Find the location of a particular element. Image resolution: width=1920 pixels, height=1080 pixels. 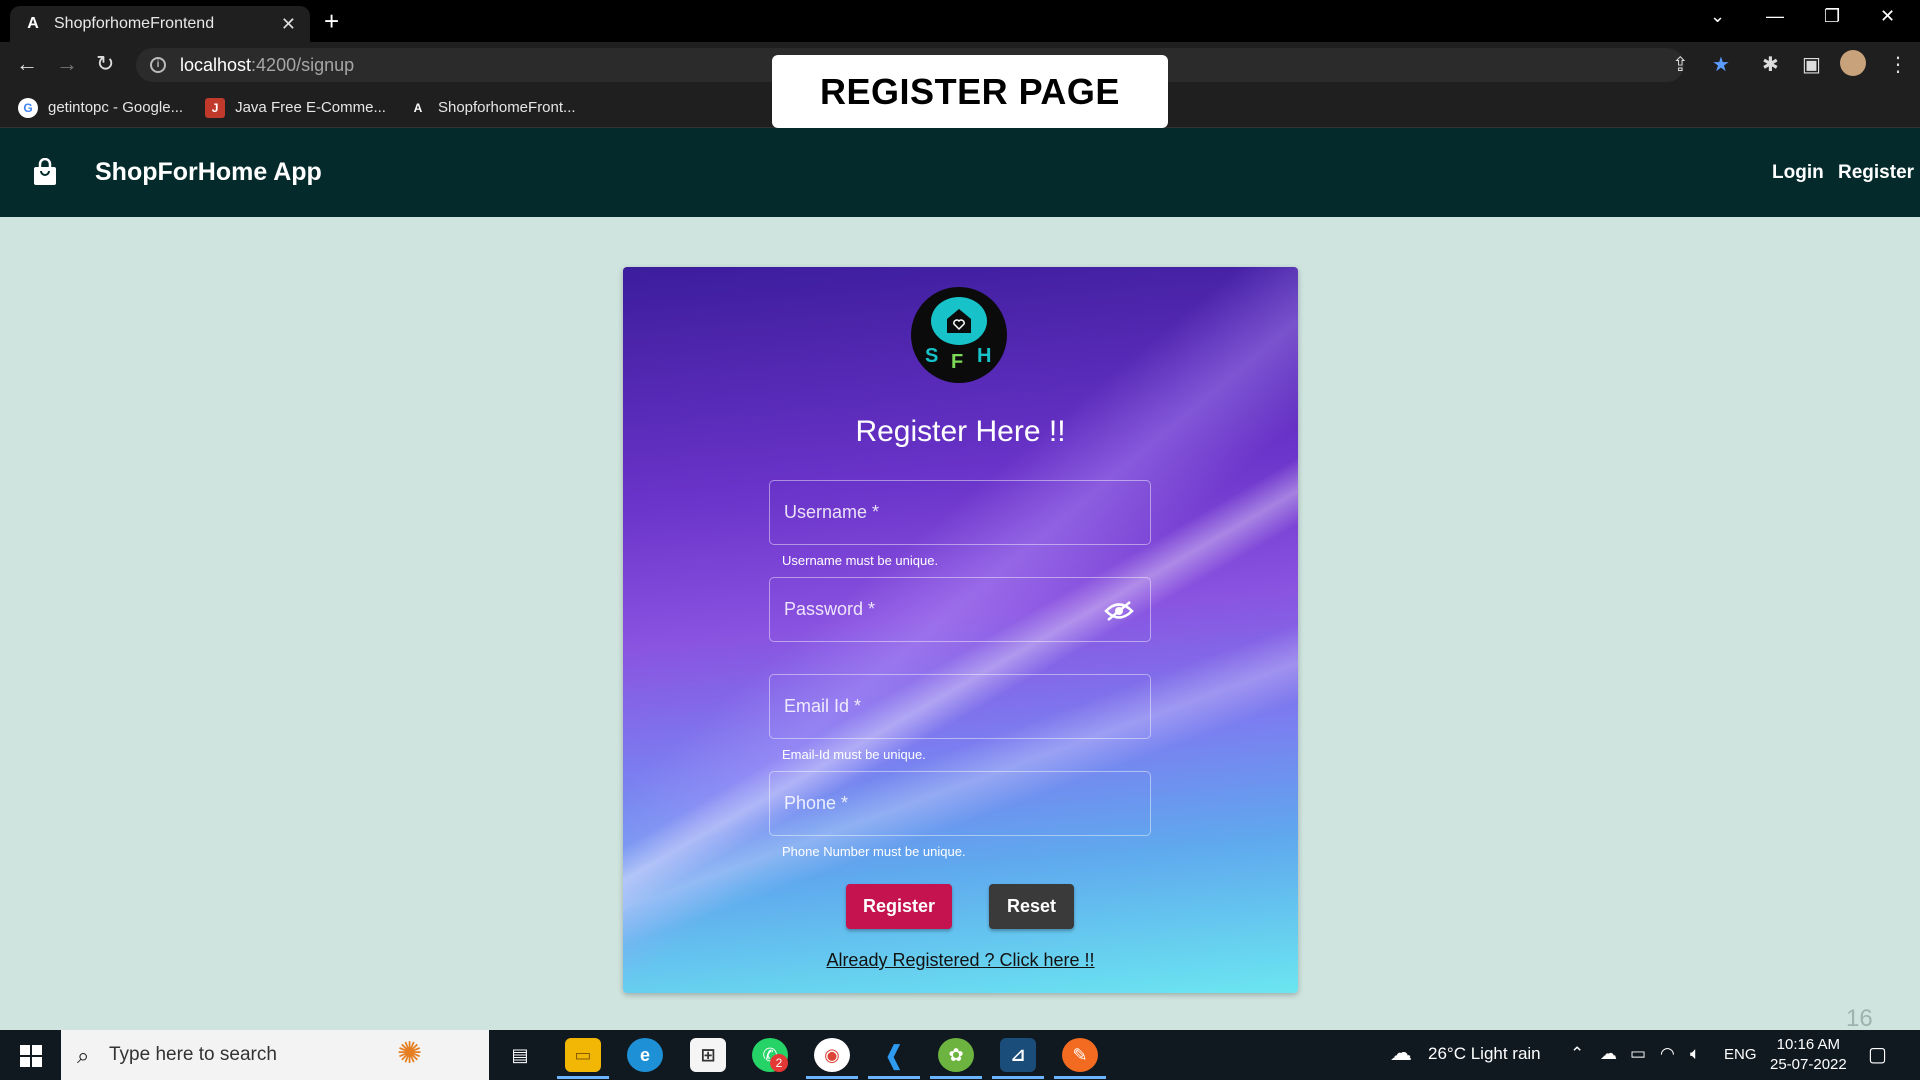

phone-field is located at coordinates (960, 803).